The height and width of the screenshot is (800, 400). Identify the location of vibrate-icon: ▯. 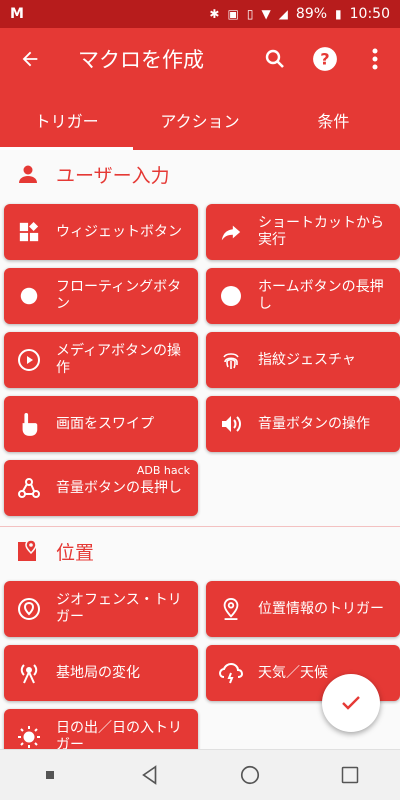
(250, 14).